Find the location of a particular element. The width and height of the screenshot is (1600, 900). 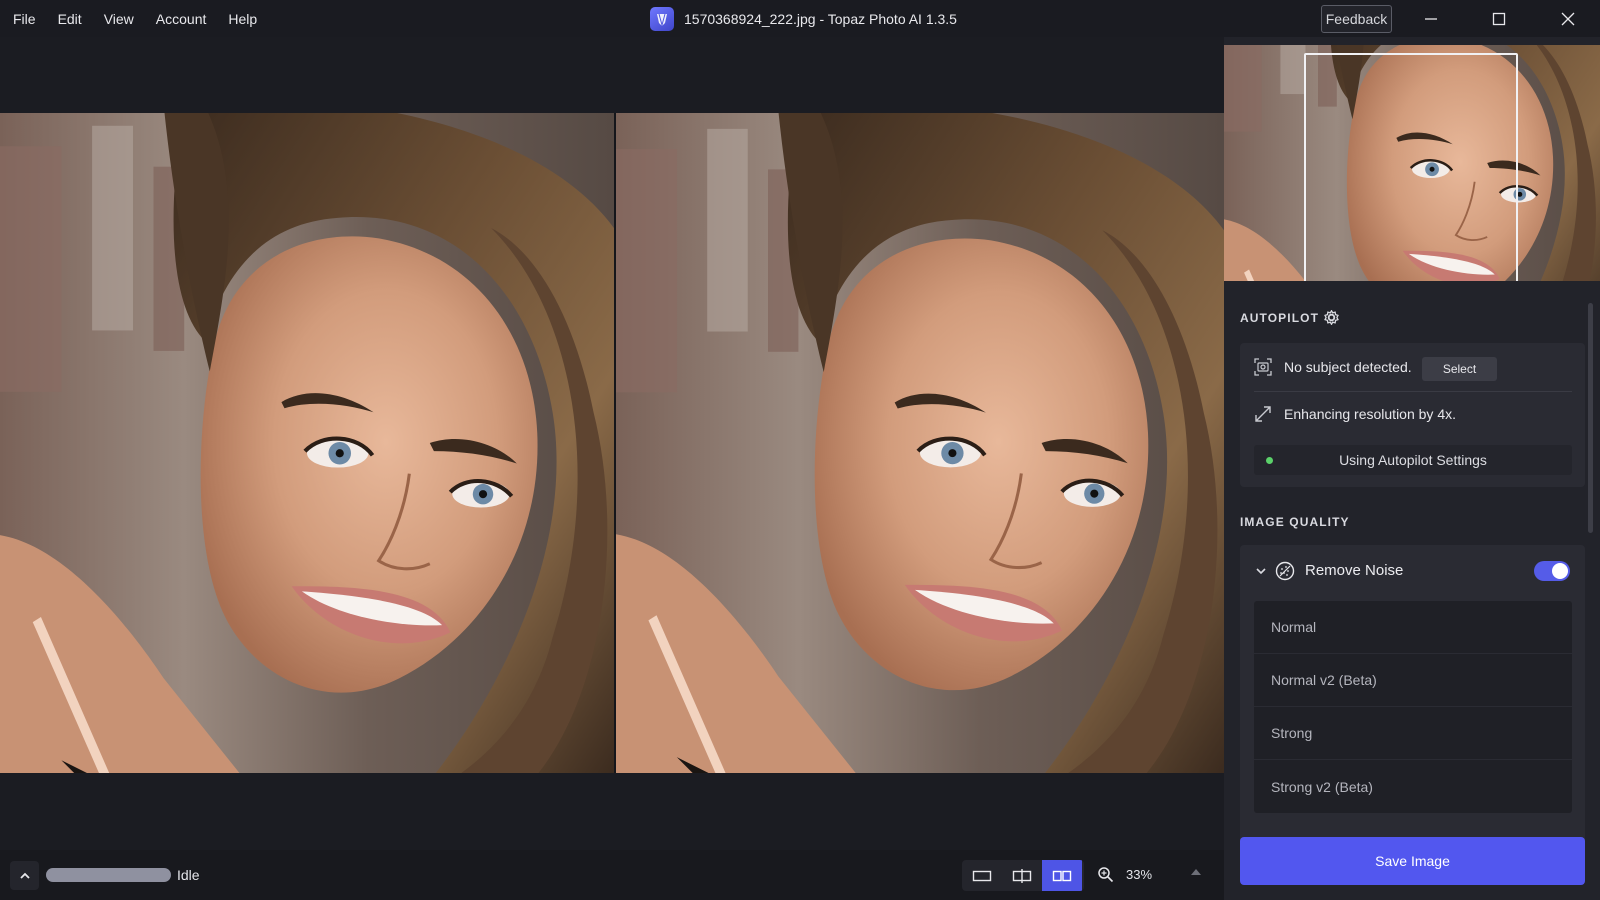

chevron-down-icon is located at coordinates (1261, 571).